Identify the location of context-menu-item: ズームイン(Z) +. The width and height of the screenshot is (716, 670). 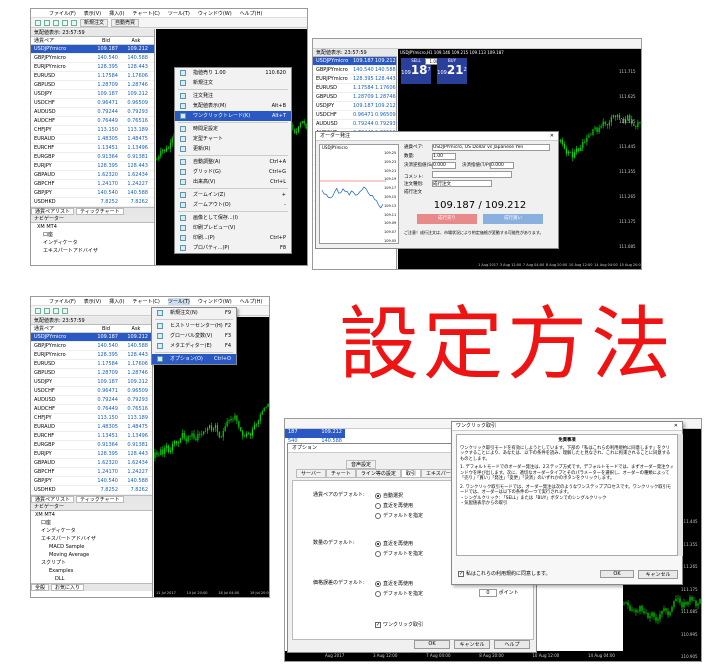
(233, 195).